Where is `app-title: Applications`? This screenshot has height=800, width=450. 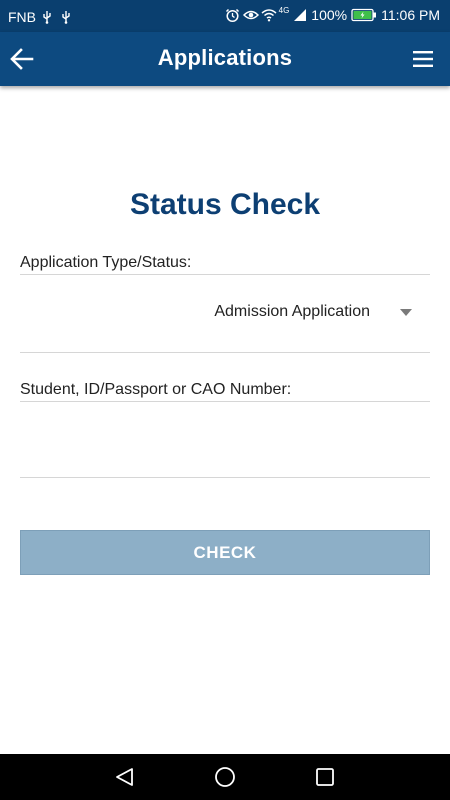 app-title: Applications is located at coordinates (225, 57).